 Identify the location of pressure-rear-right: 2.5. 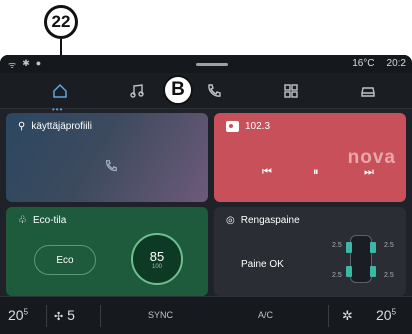
(389, 275).